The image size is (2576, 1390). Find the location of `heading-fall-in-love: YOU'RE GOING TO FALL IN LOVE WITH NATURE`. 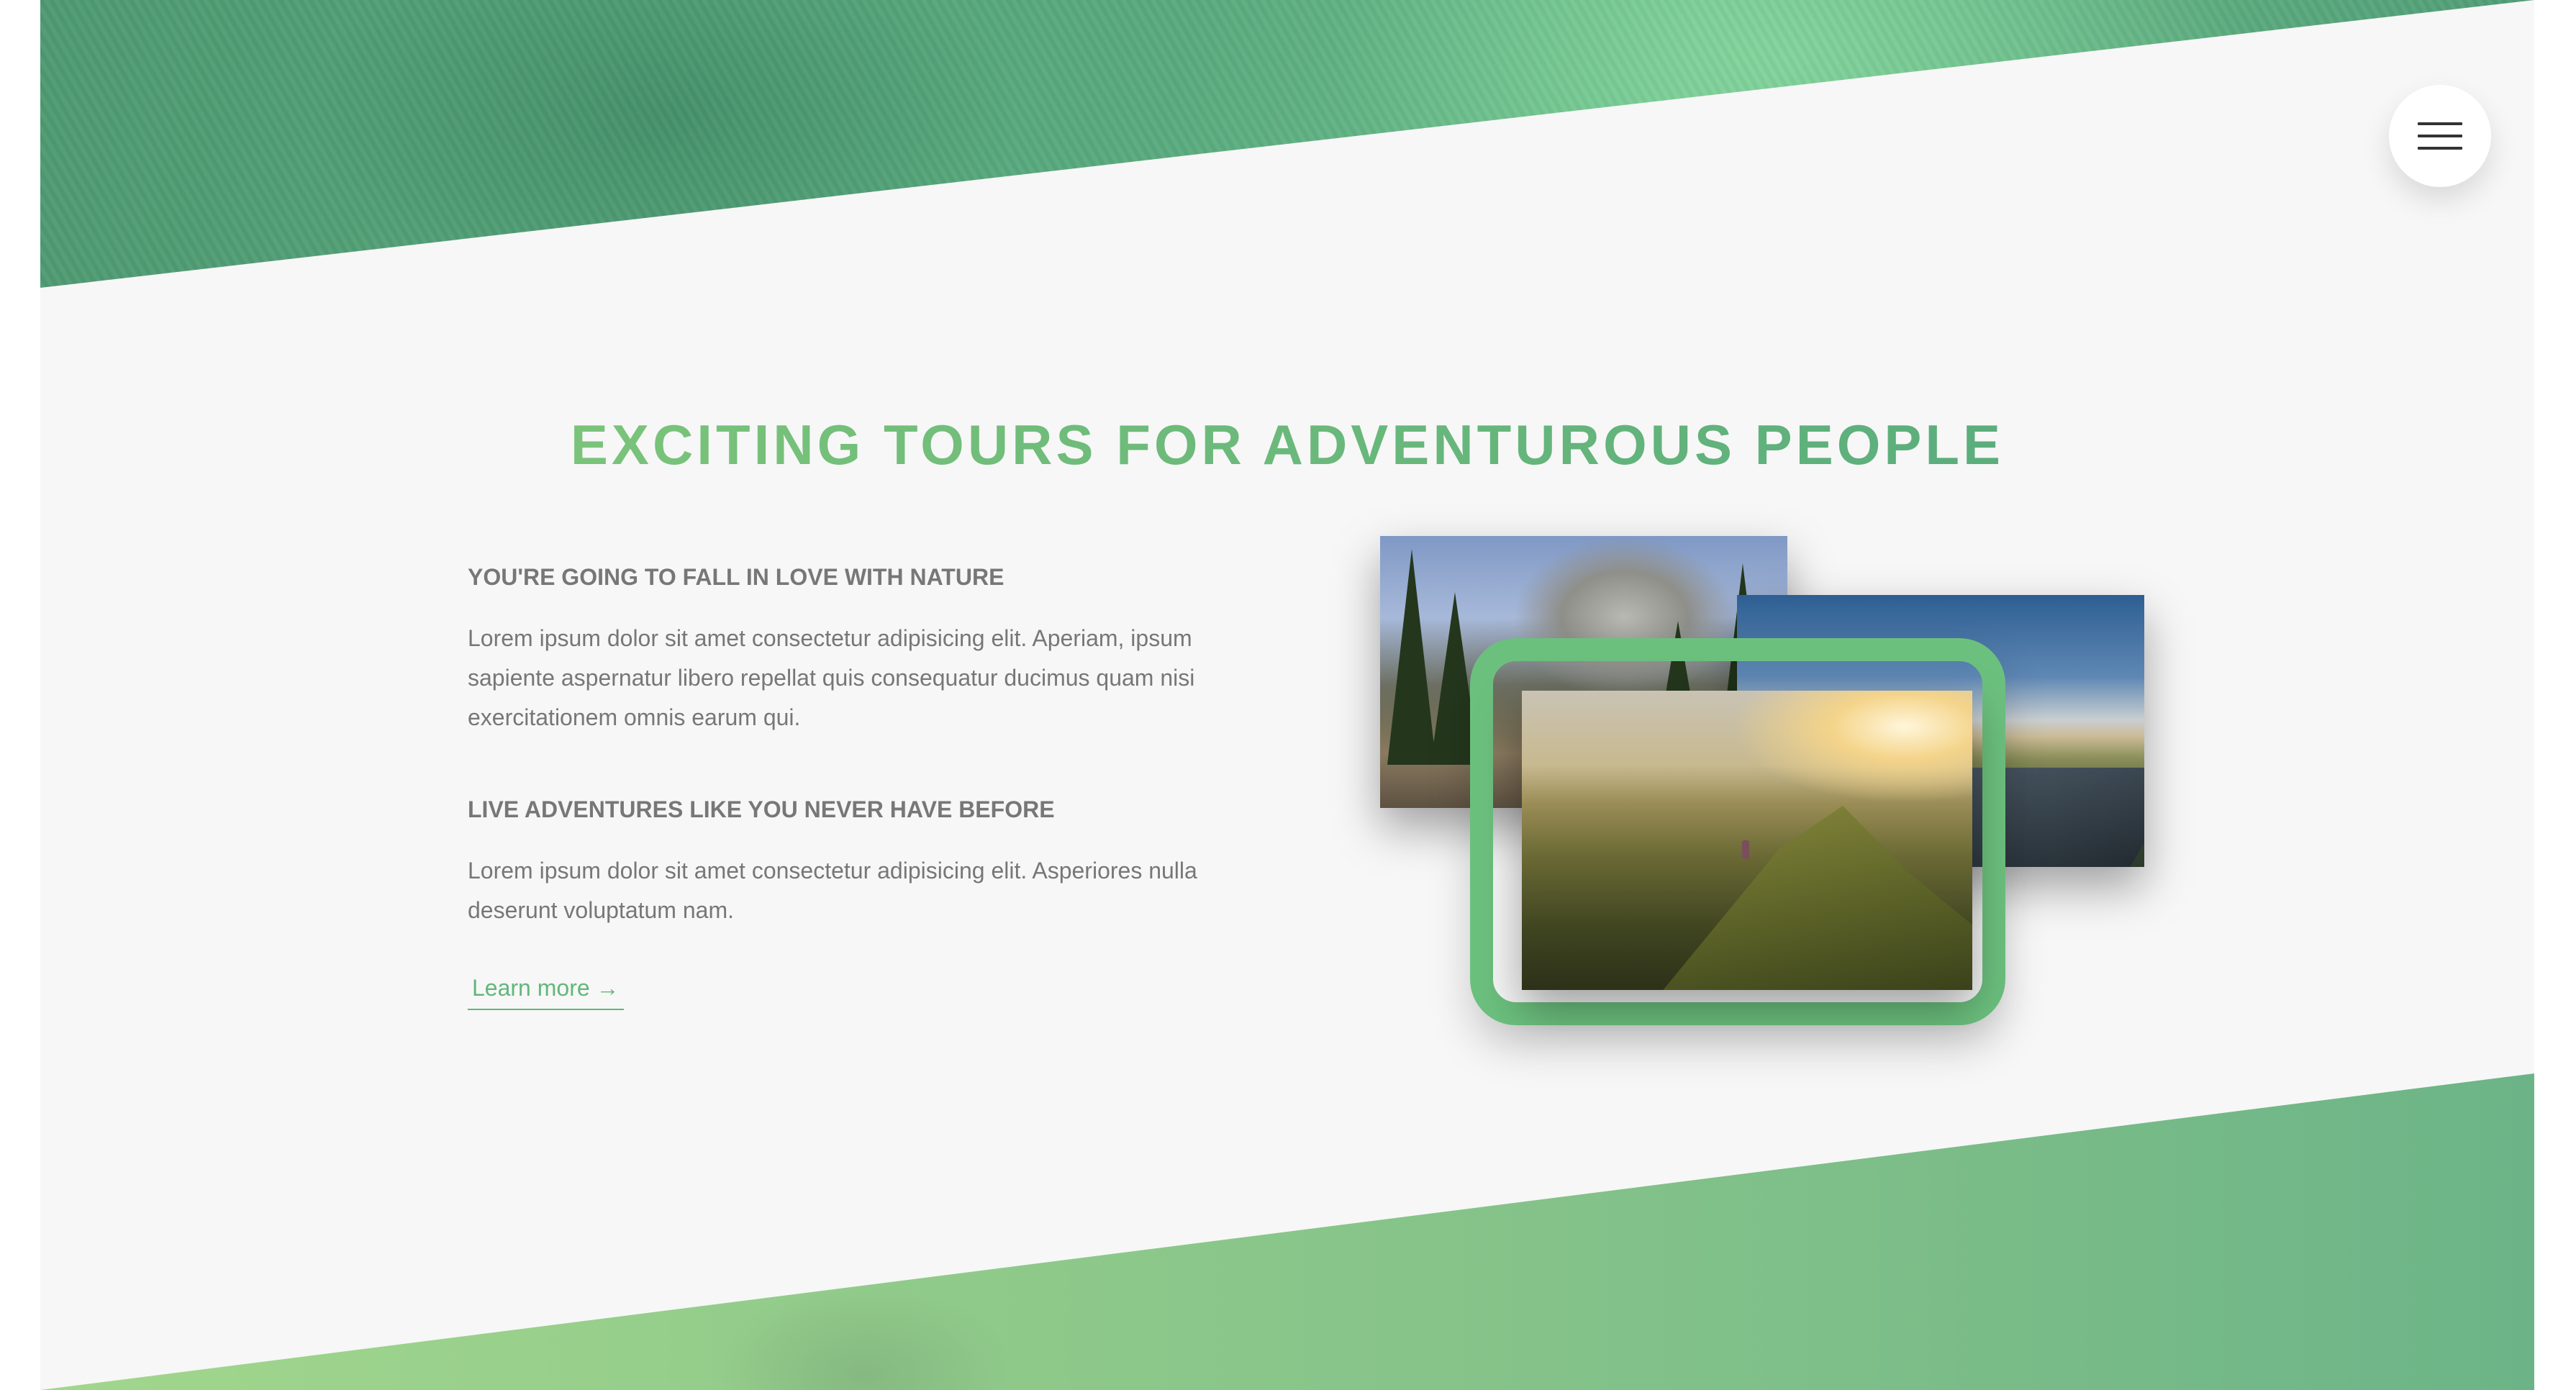

heading-fall-in-love: YOU'RE GOING TO FALL IN LOVE WITH NATURE is located at coordinates (736, 577).